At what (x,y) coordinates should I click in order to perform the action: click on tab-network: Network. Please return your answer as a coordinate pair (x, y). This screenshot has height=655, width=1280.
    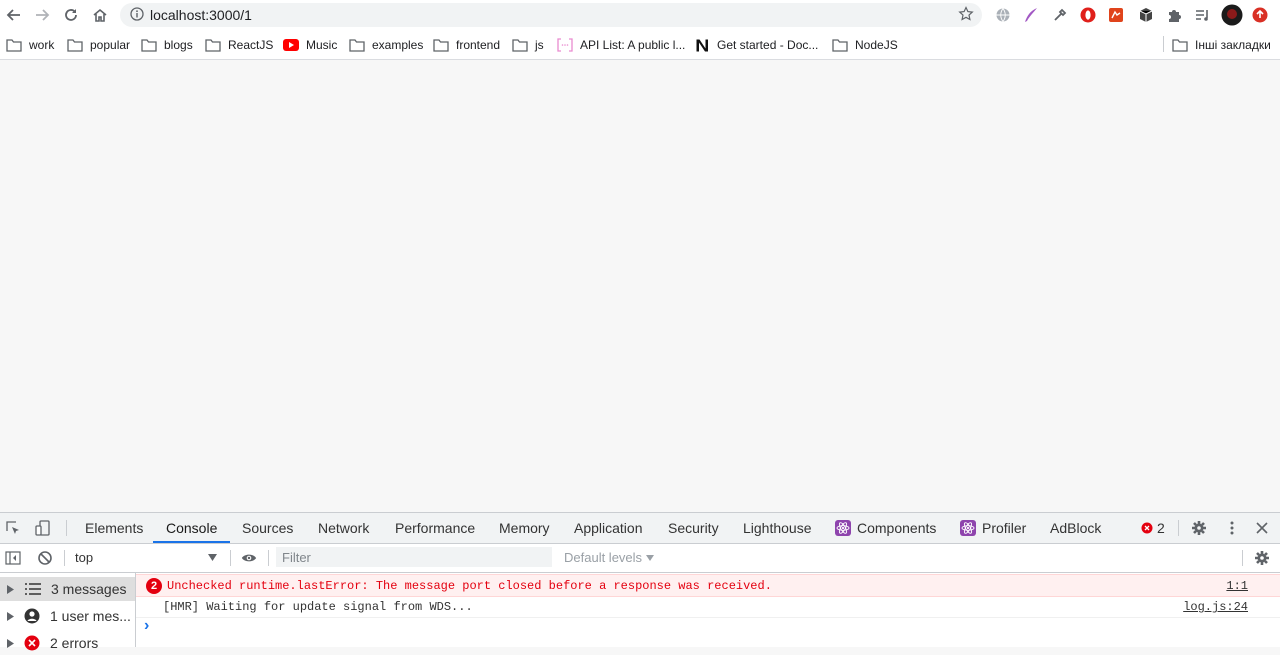
    Looking at the image, I should click on (343, 528).